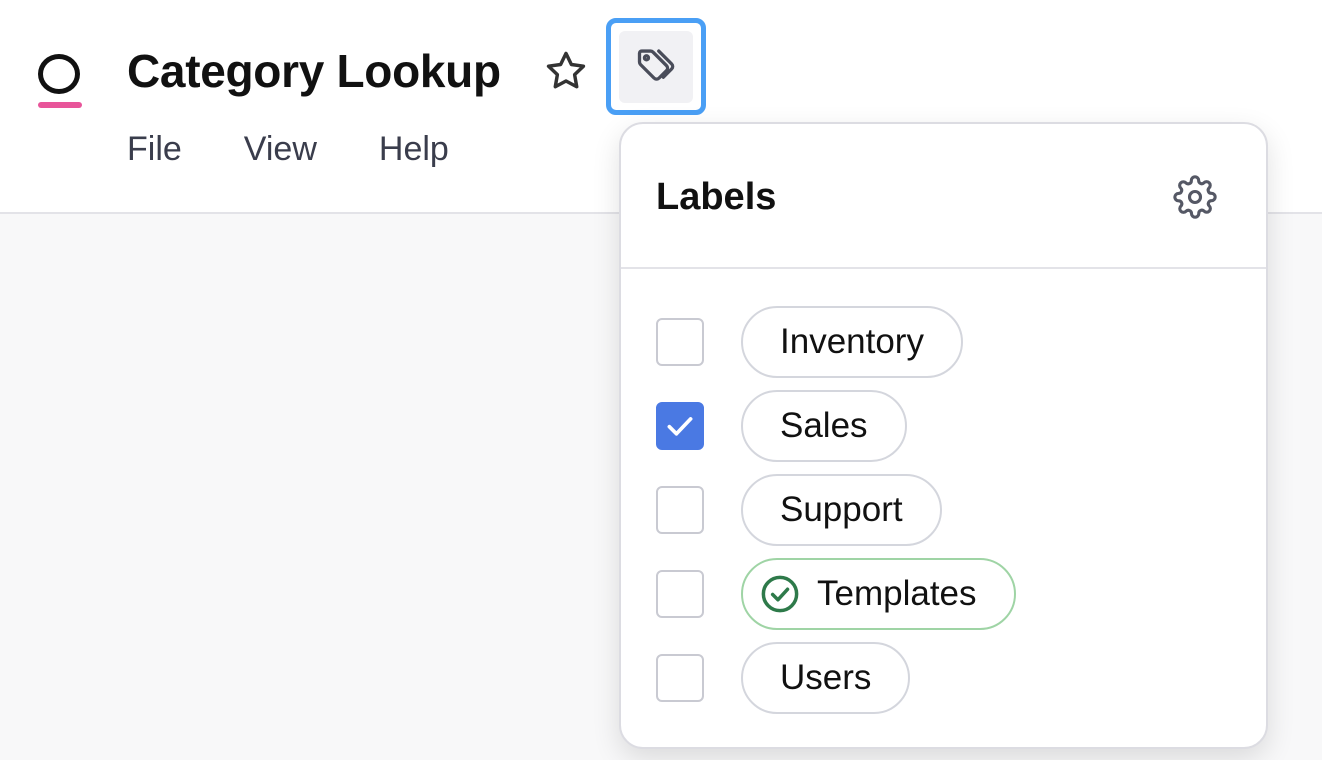 The height and width of the screenshot is (760, 1322). Describe the element at coordinates (936, 684) in the screenshot. I see `label-row-users: Users` at that location.